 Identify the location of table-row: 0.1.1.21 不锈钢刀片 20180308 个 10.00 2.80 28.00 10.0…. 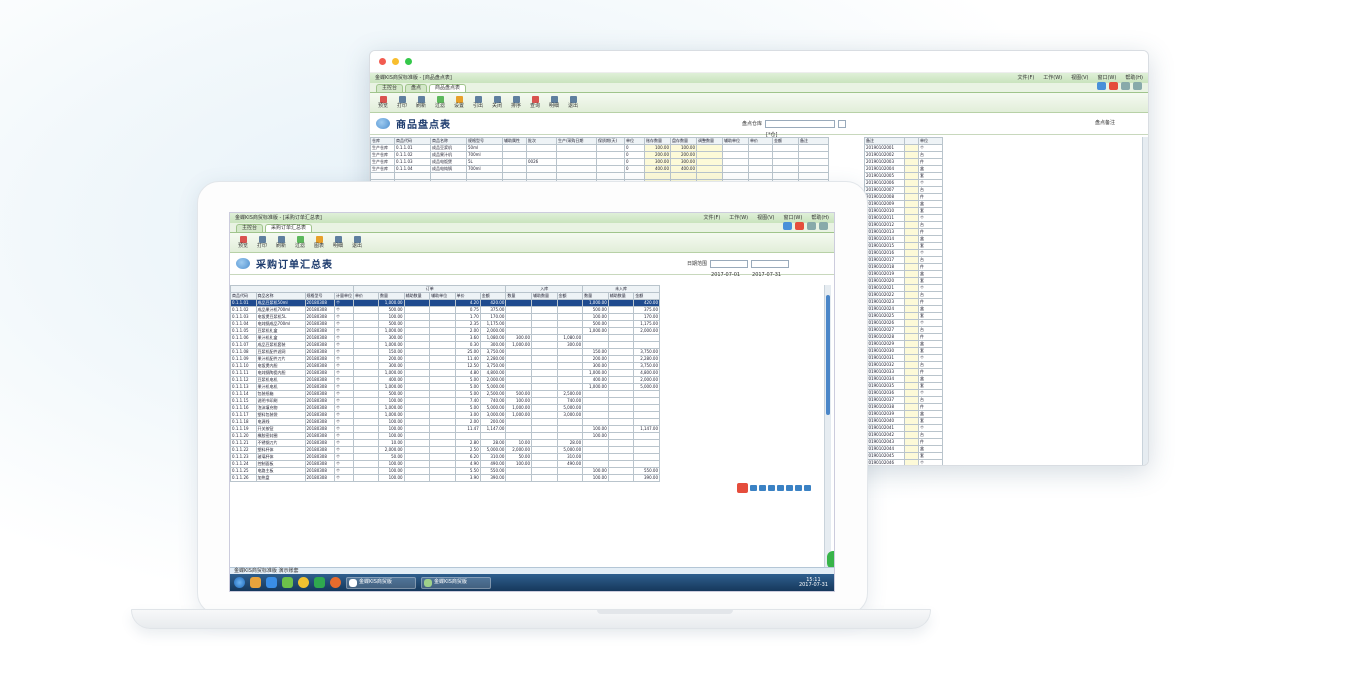
(445, 443).